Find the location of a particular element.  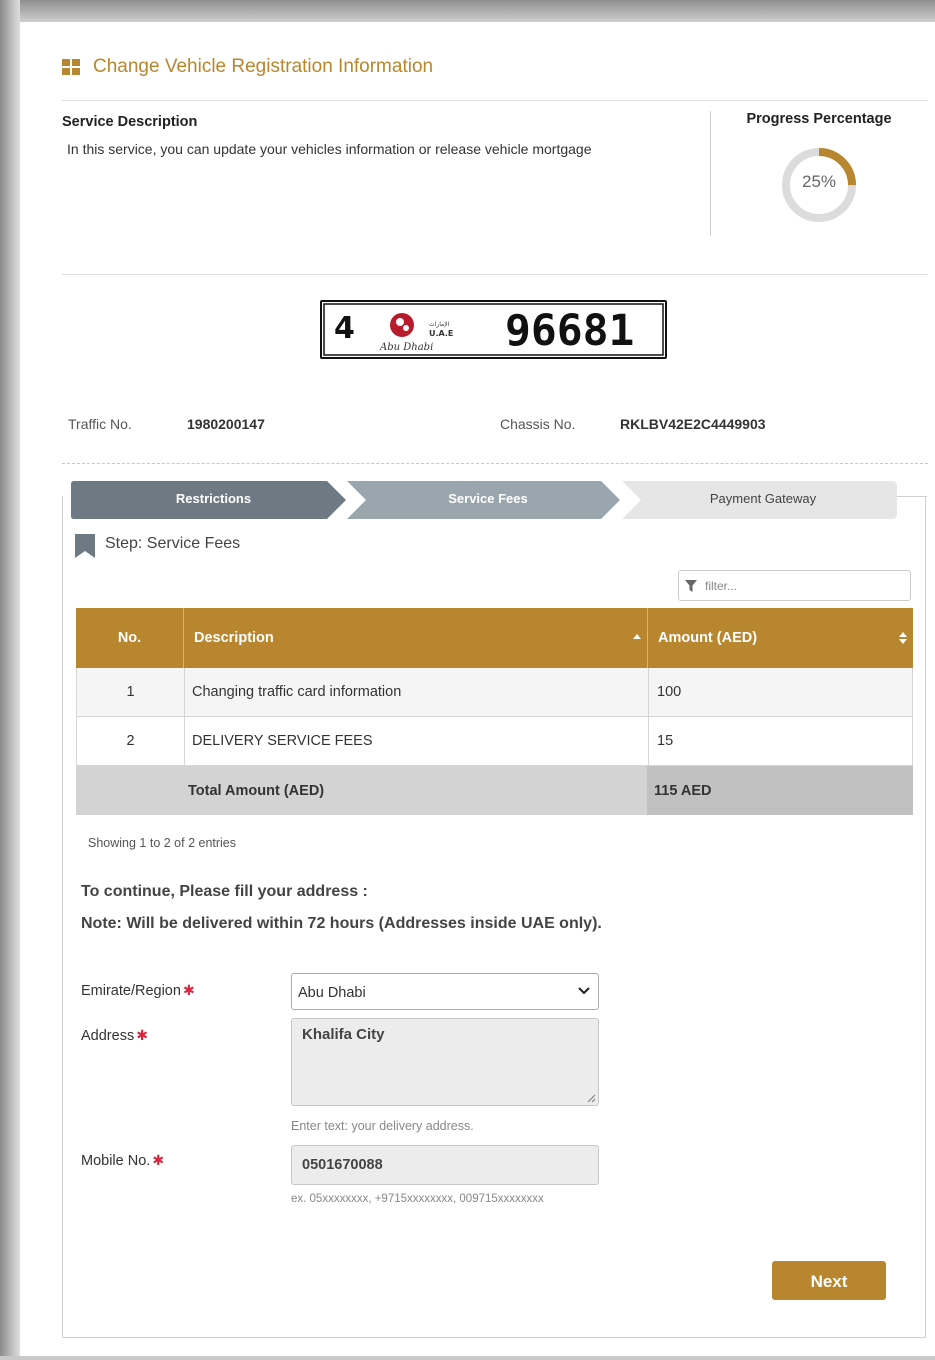

mobile-input: 0501670088 is located at coordinates (445, 1165).